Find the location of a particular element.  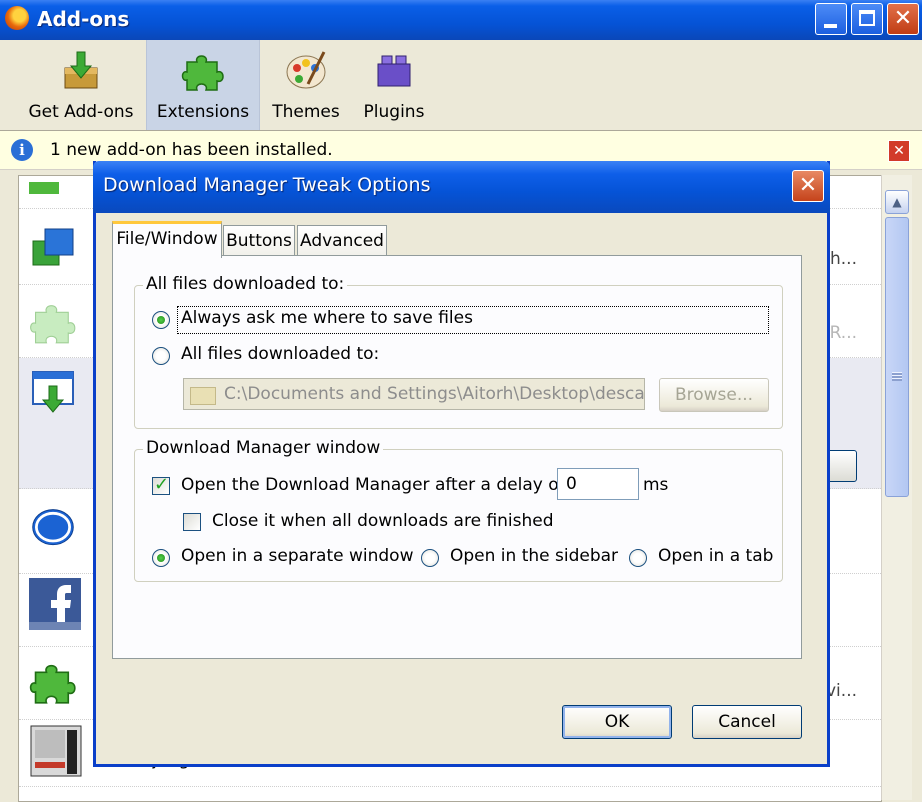

toolbar-plugins: Plugins is located at coordinates (394, 85).